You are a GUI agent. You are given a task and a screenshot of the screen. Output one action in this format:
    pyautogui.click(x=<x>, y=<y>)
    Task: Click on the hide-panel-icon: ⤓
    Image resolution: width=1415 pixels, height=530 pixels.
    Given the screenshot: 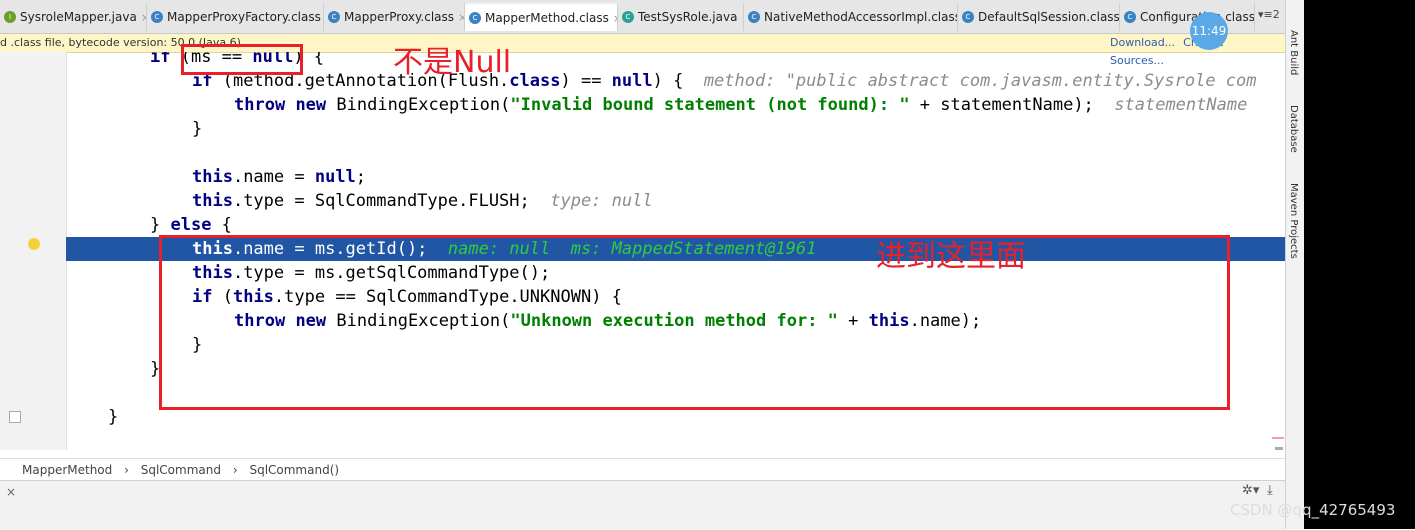 What is the action you would take?
    pyautogui.click(x=1270, y=490)
    